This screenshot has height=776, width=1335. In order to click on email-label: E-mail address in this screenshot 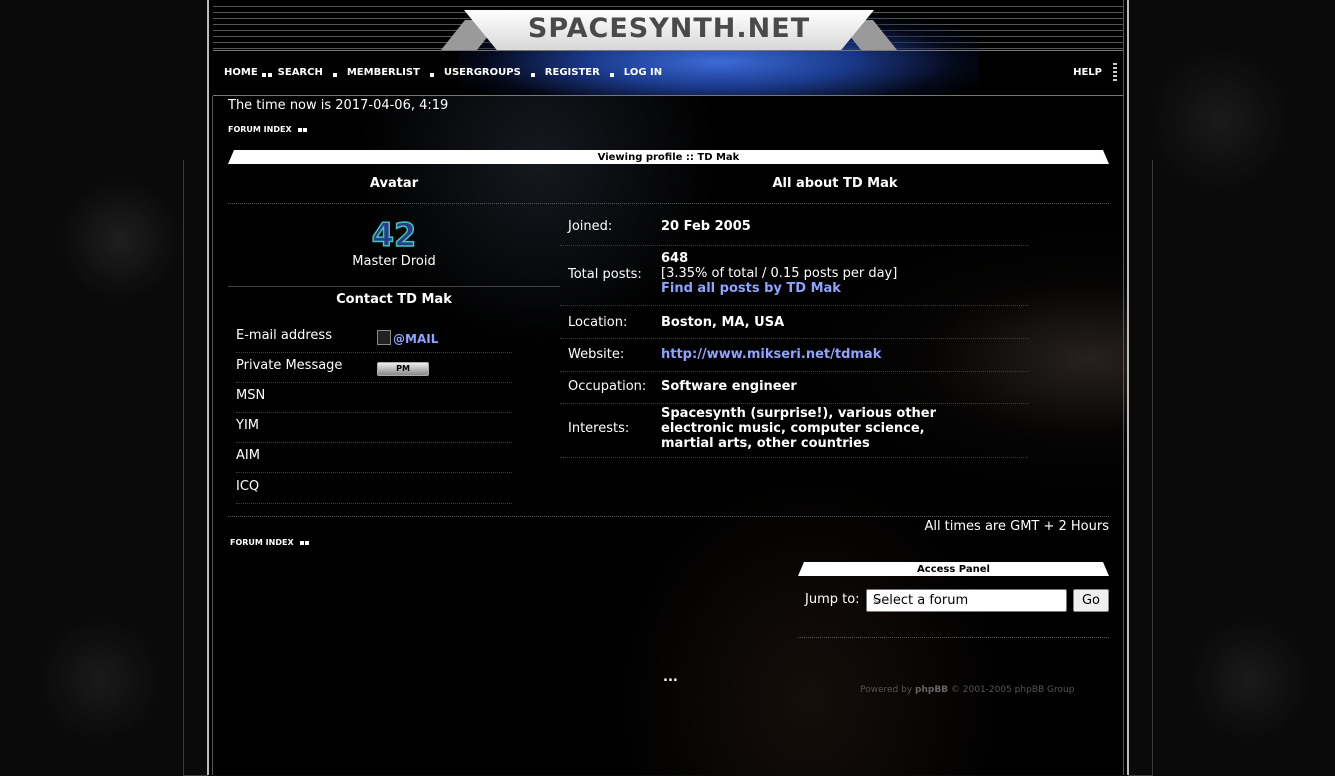, I will do `click(284, 335)`.